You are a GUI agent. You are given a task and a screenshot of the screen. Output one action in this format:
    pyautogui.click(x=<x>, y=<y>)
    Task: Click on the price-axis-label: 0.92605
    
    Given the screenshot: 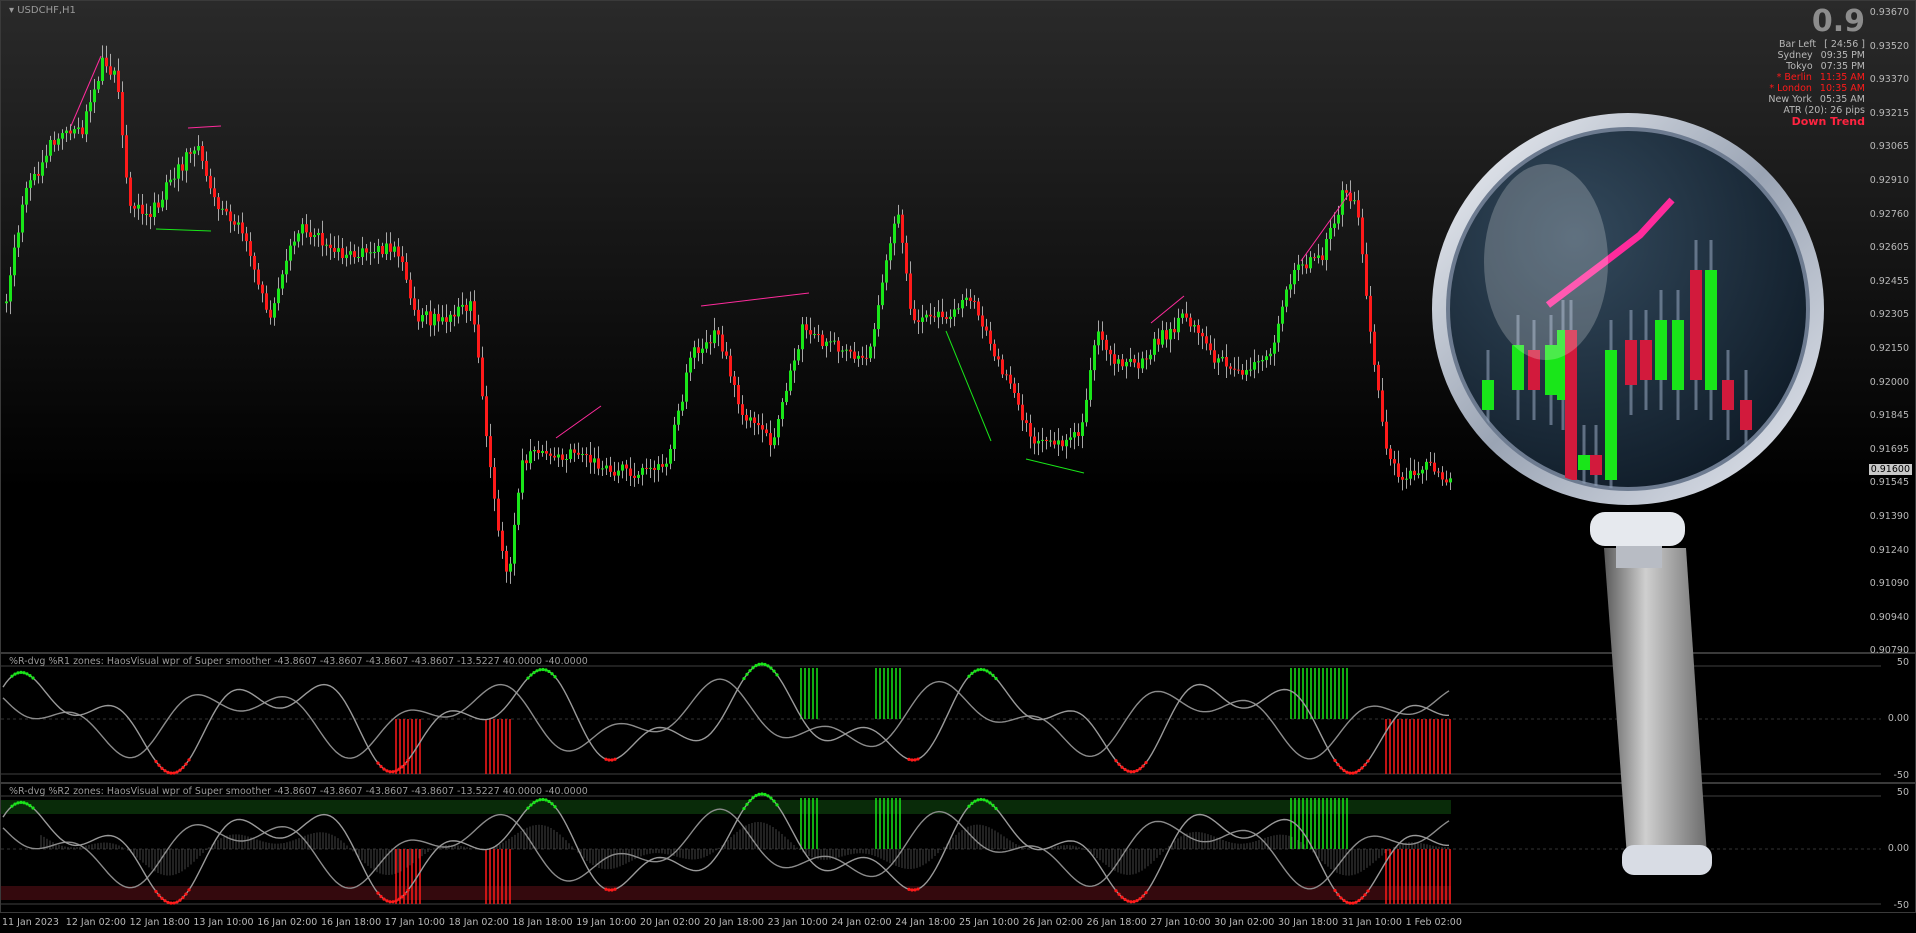 What is the action you would take?
    pyautogui.click(x=1889, y=248)
    